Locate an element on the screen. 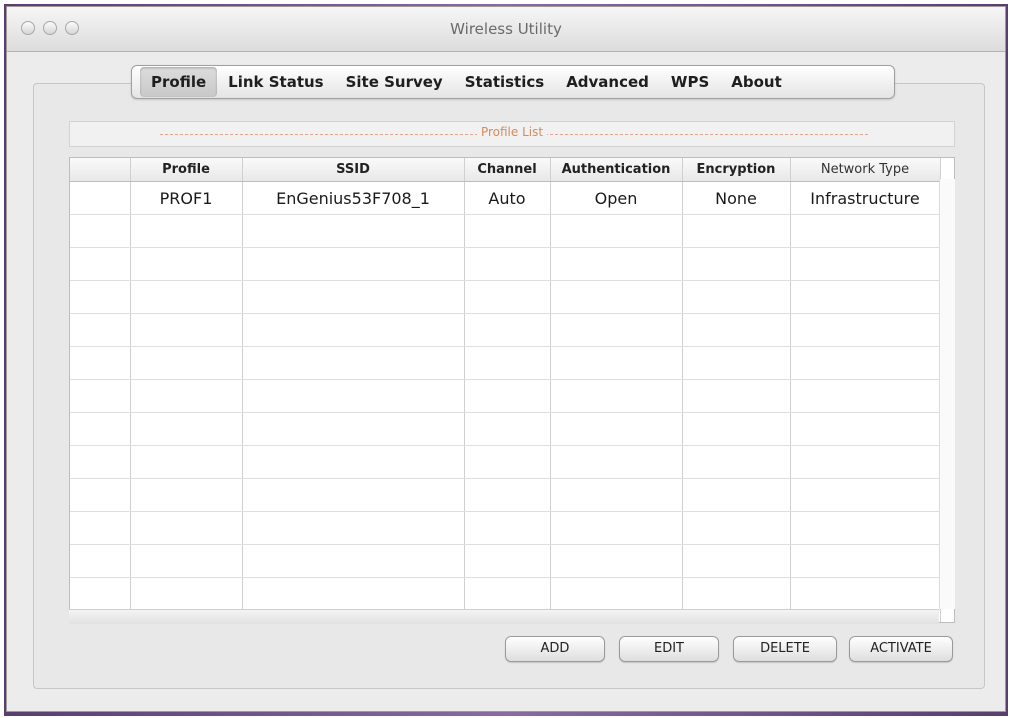 The image size is (1012, 718). column-header-profile: Profile is located at coordinates (186, 170).